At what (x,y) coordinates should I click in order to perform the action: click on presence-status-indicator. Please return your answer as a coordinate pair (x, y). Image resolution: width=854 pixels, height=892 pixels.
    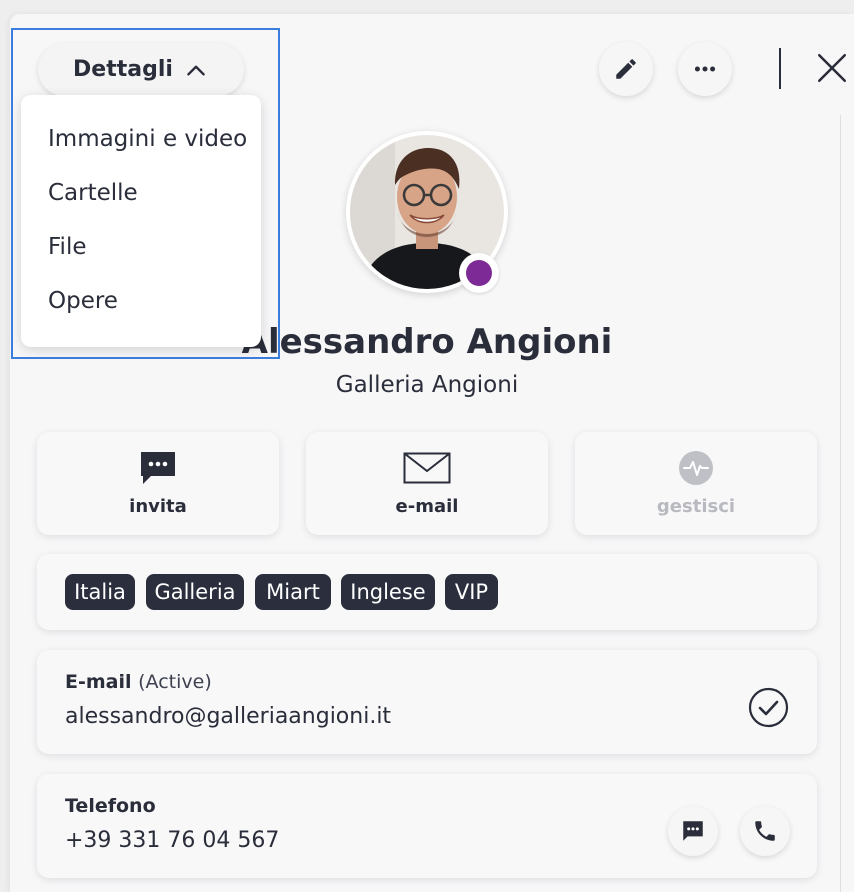
    Looking at the image, I should click on (479, 273).